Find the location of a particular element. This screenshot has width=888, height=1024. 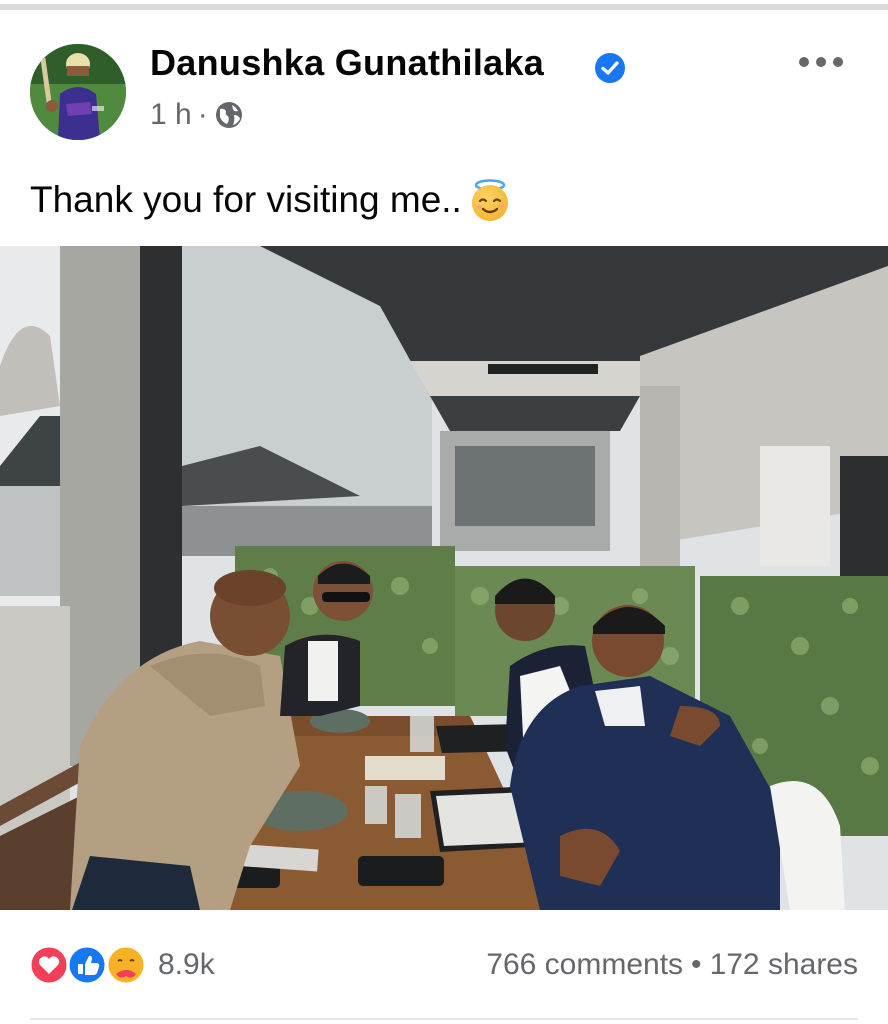

post-meta: 1 h · is located at coordinates (197, 115).